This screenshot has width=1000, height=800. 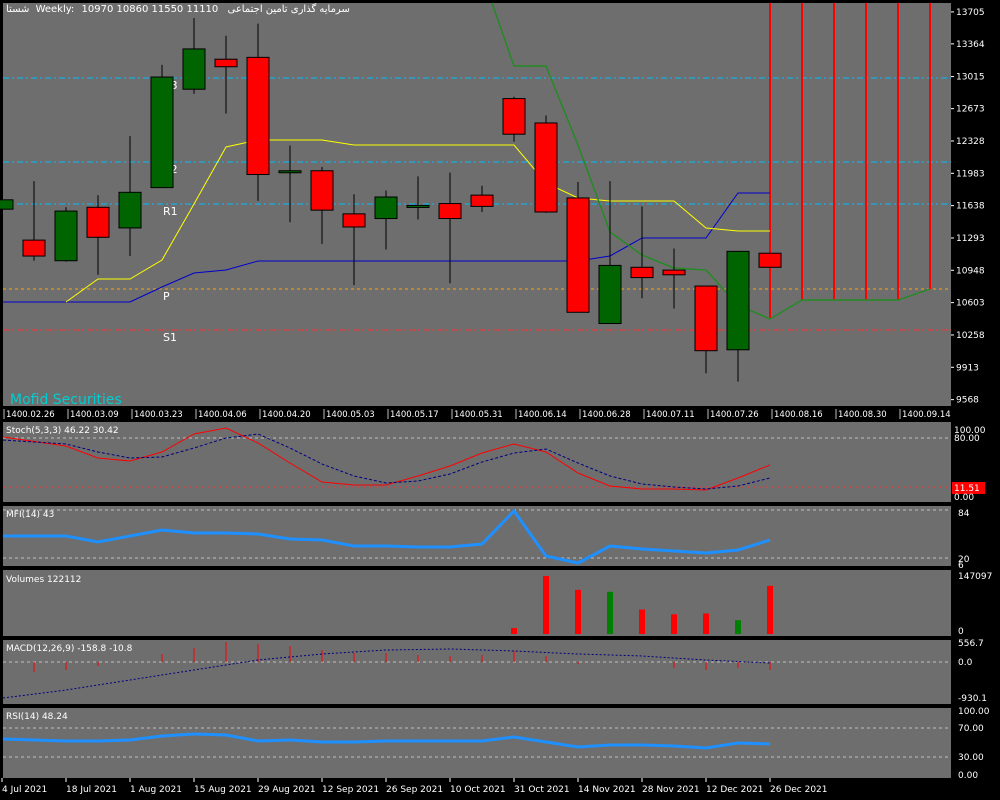 What do you see at coordinates (24, 790) in the screenshot?
I see `time-axis-label: 4 Jul 2021` at bounding box center [24, 790].